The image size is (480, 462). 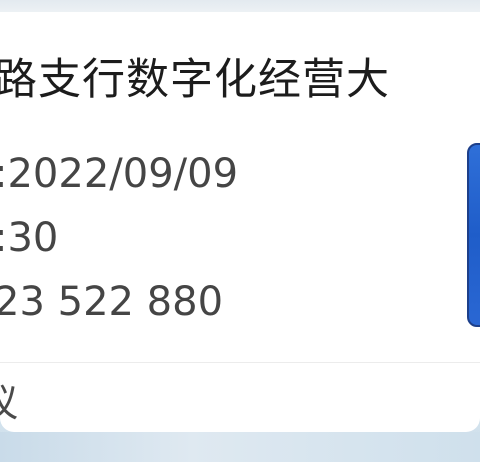 I want to click on meeting-id: 23 522 880, so click(x=112, y=302).